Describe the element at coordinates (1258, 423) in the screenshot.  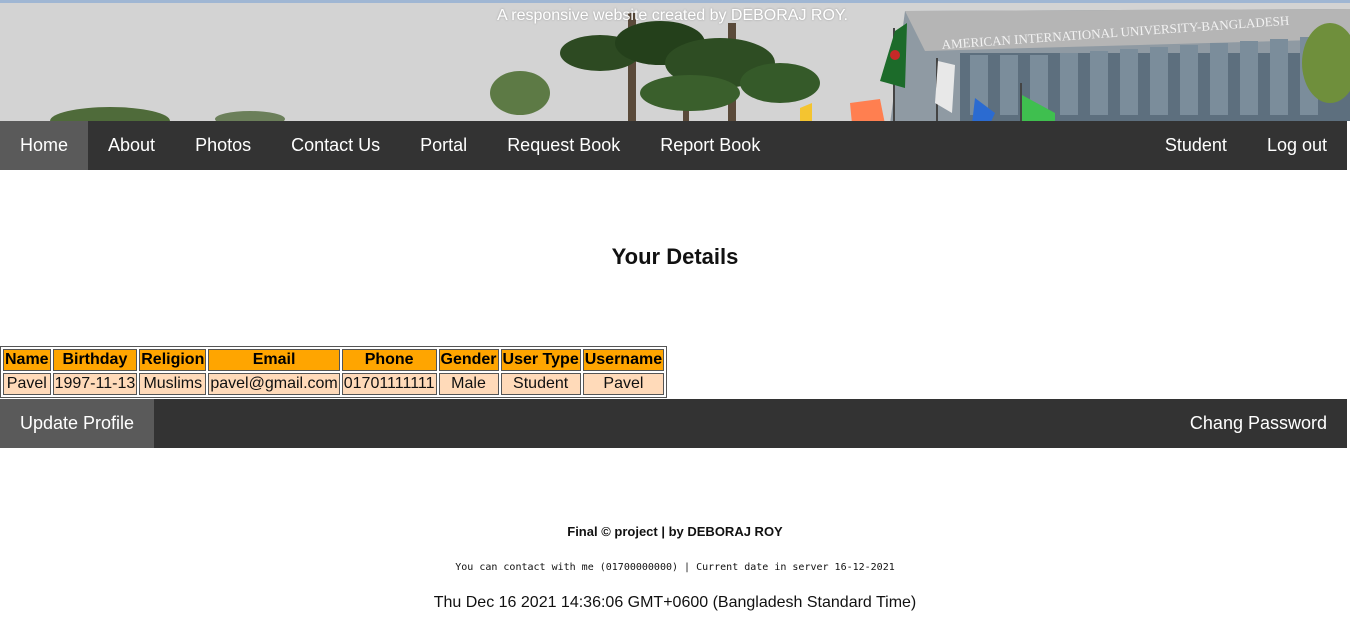
I see `change-password-button: Chang Password` at that location.